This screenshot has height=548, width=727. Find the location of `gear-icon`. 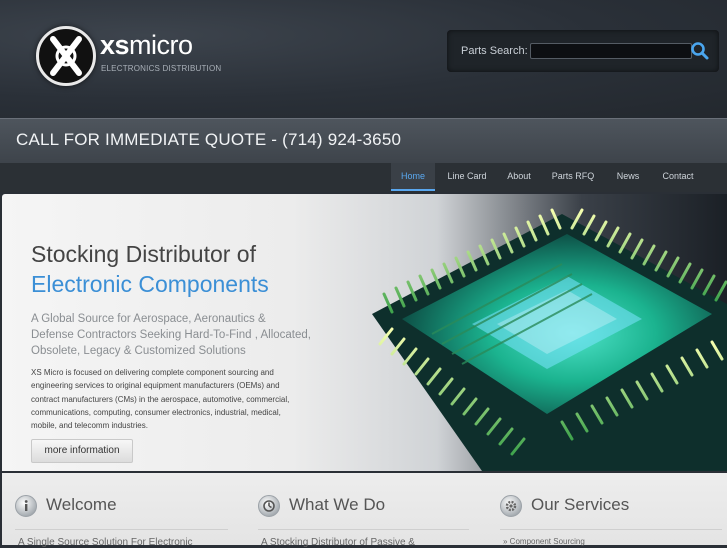

gear-icon is located at coordinates (511, 506).